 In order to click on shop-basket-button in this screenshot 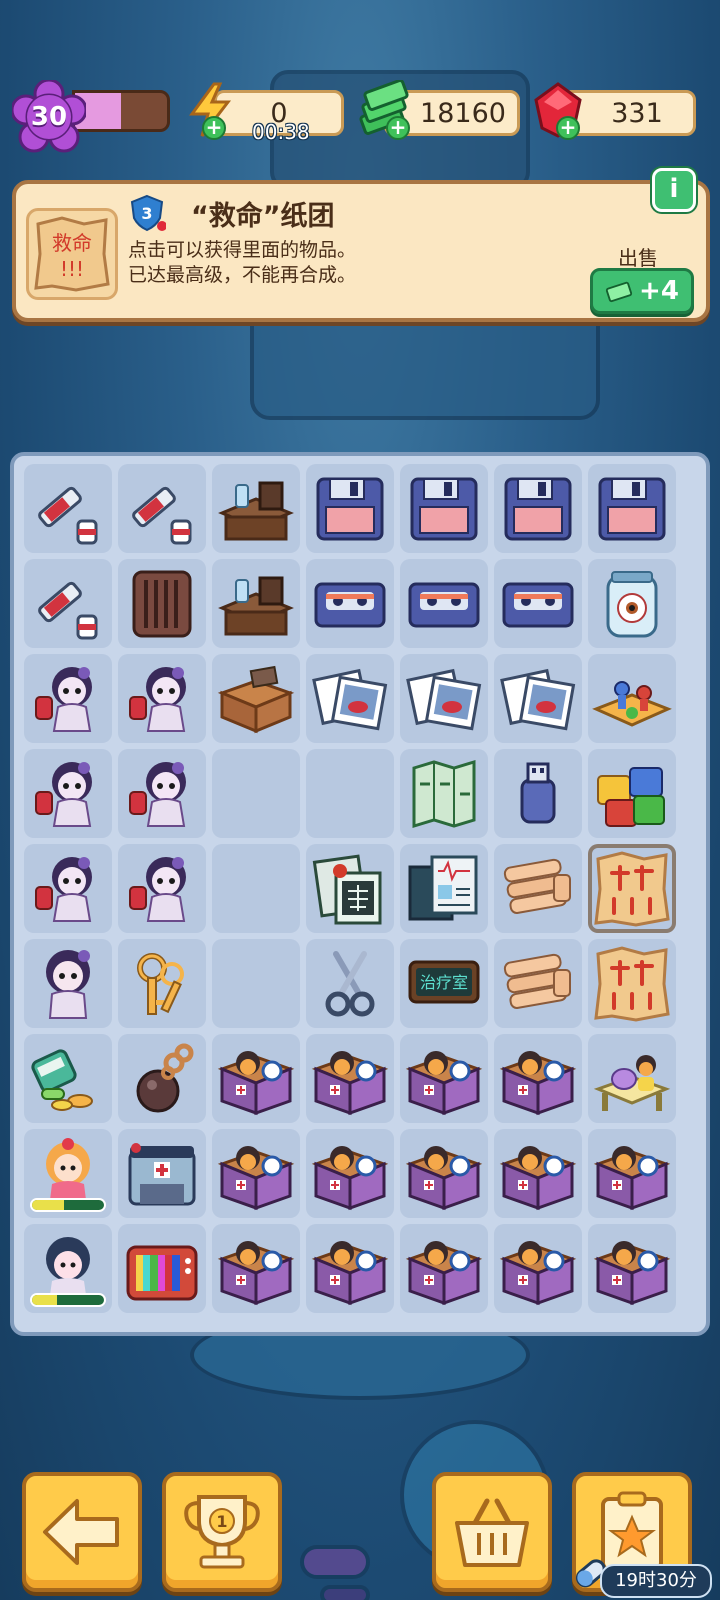, I will do `click(492, 1532)`.